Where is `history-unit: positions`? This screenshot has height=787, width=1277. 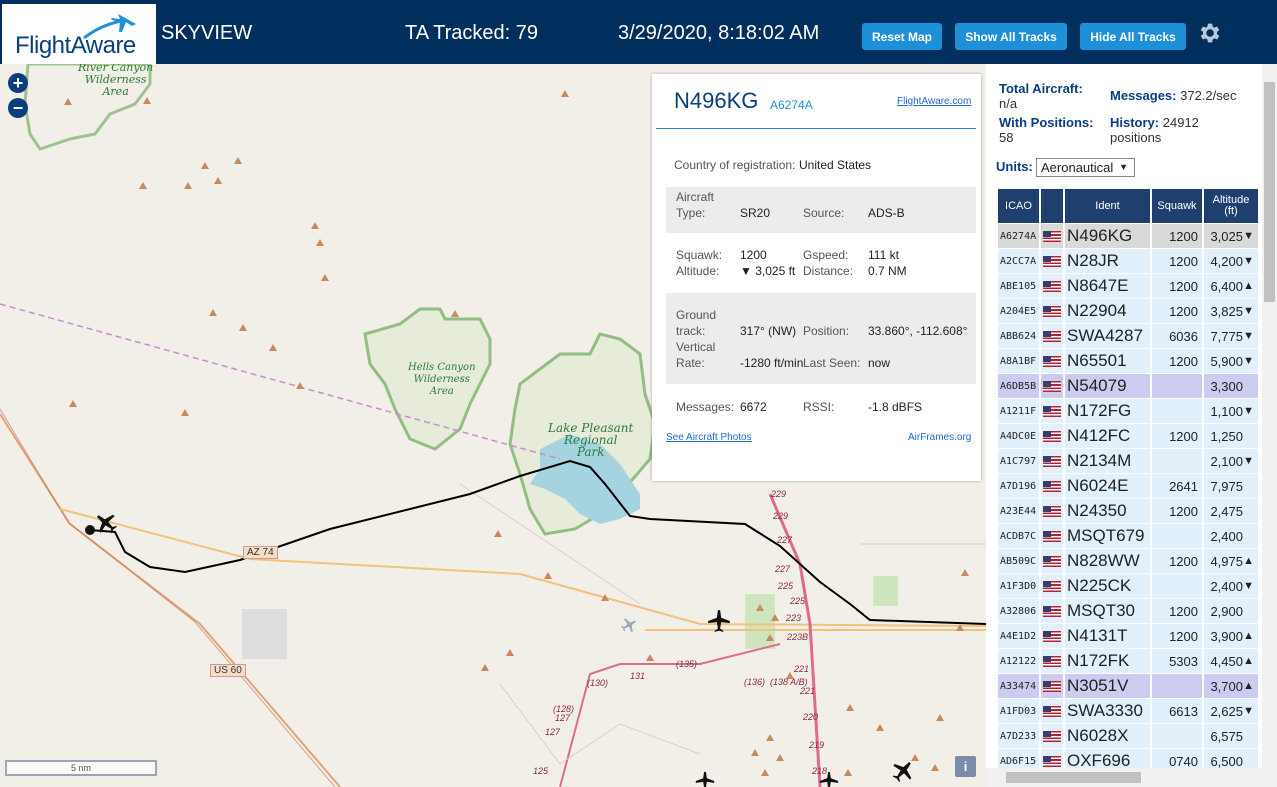 history-unit: positions is located at coordinates (1136, 137).